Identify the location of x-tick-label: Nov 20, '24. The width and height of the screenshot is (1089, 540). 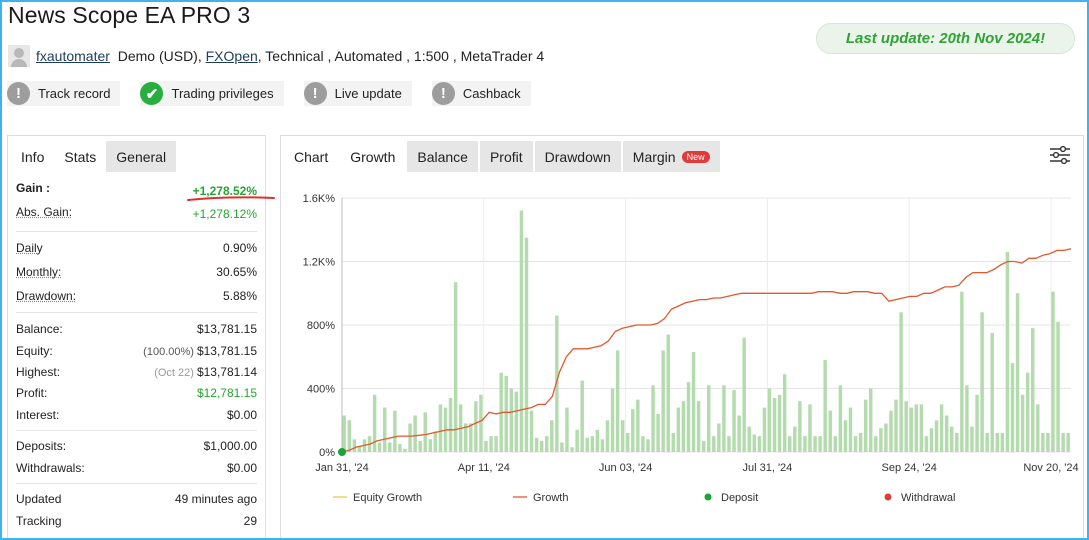
(1050, 468).